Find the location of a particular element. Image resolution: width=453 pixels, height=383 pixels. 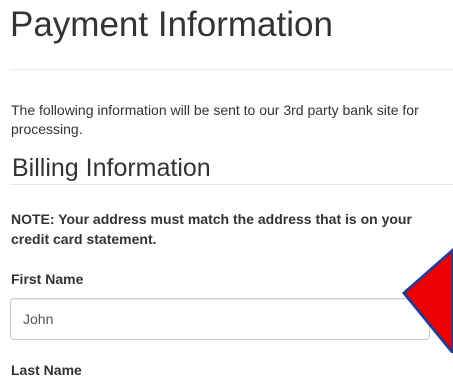

page-title: Payment Information is located at coordinates (171, 24).